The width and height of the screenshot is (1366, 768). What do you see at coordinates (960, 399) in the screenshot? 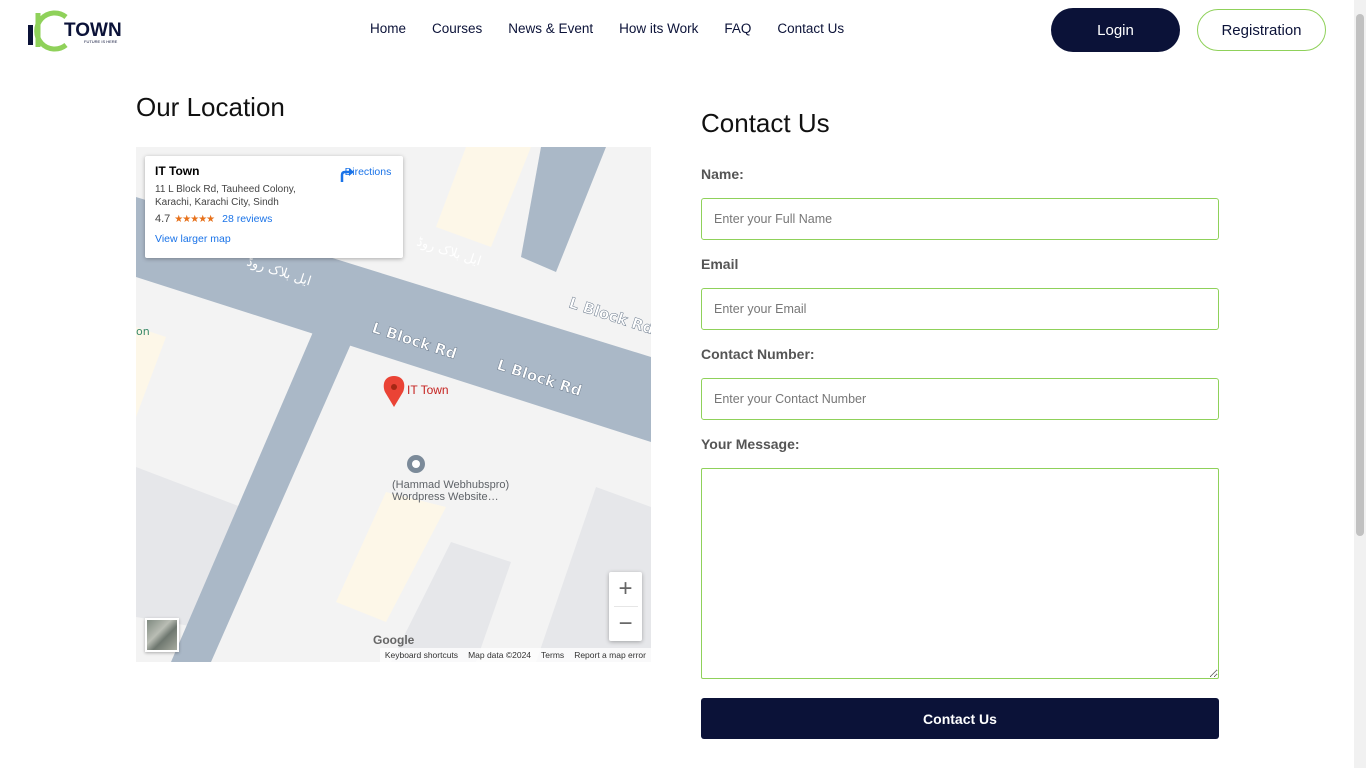
I see `contact-number-input` at bounding box center [960, 399].